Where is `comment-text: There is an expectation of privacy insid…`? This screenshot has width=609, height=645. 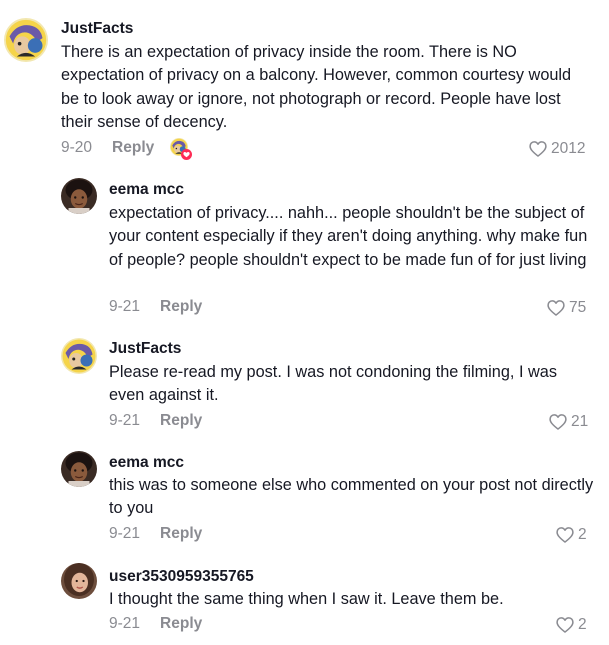
comment-text: There is an expectation of privacy insid… is located at coordinates (316, 87).